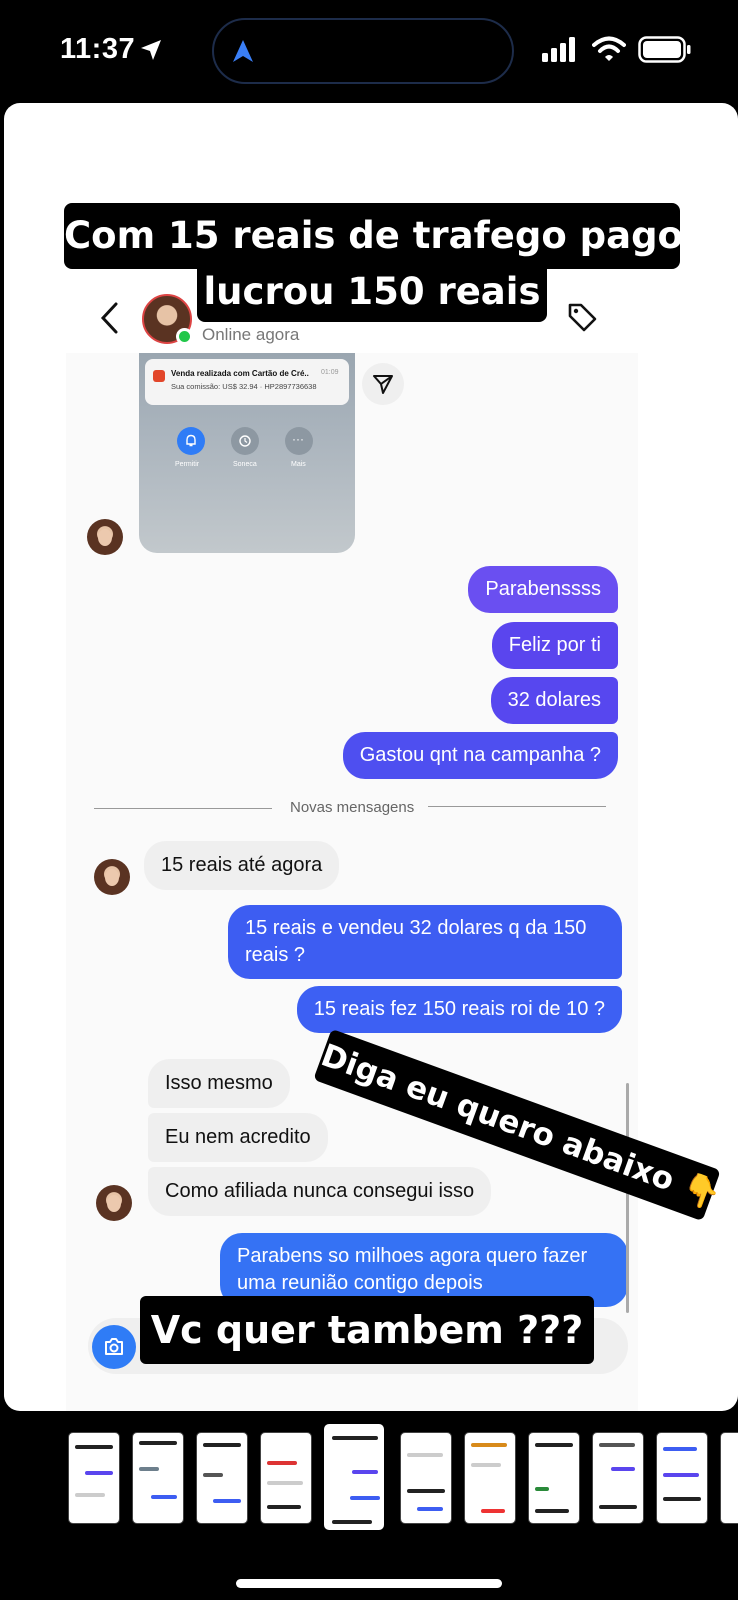 This screenshot has width=738, height=1600. Describe the element at coordinates (219, 1083) in the screenshot. I see `message-received: Isso mesmo` at that location.